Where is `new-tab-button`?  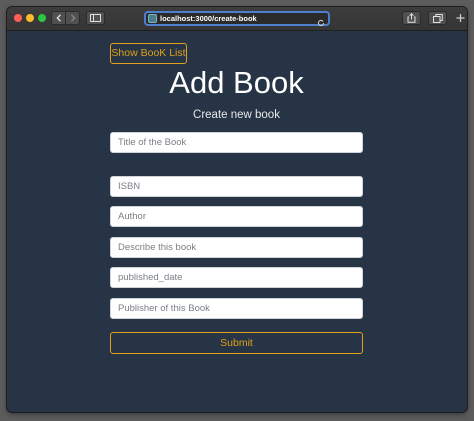
new-tab-button is located at coordinates (460, 18).